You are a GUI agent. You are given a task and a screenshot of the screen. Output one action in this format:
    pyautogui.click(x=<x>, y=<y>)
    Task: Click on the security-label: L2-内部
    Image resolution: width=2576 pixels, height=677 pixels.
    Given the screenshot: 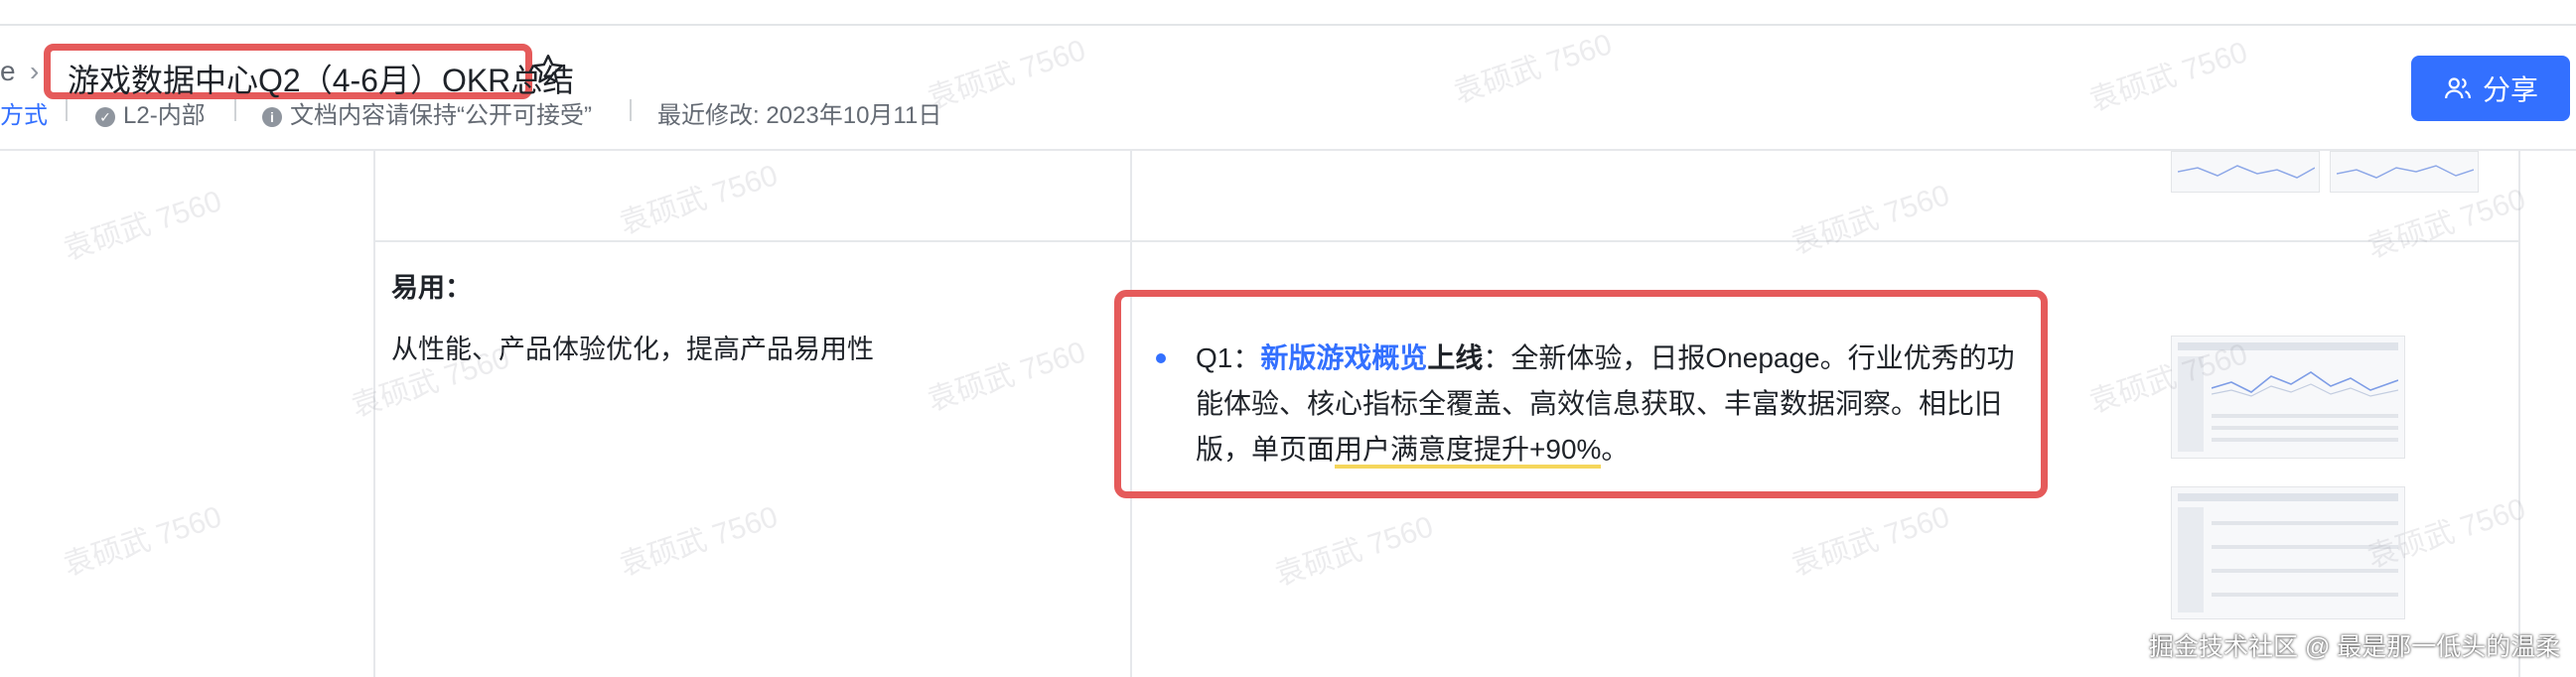 What is the action you would take?
    pyautogui.click(x=165, y=116)
    